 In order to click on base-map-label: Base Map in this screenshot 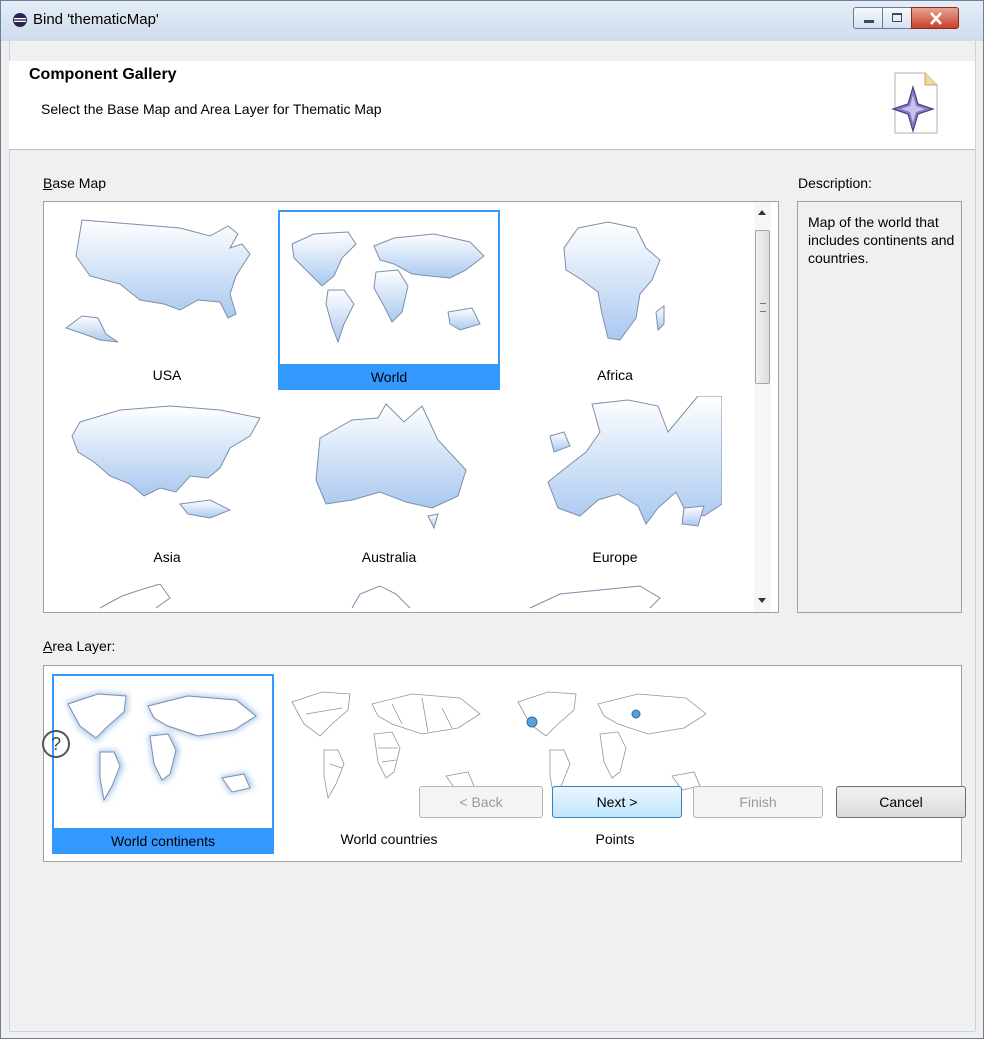, I will do `click(75, 183)`.